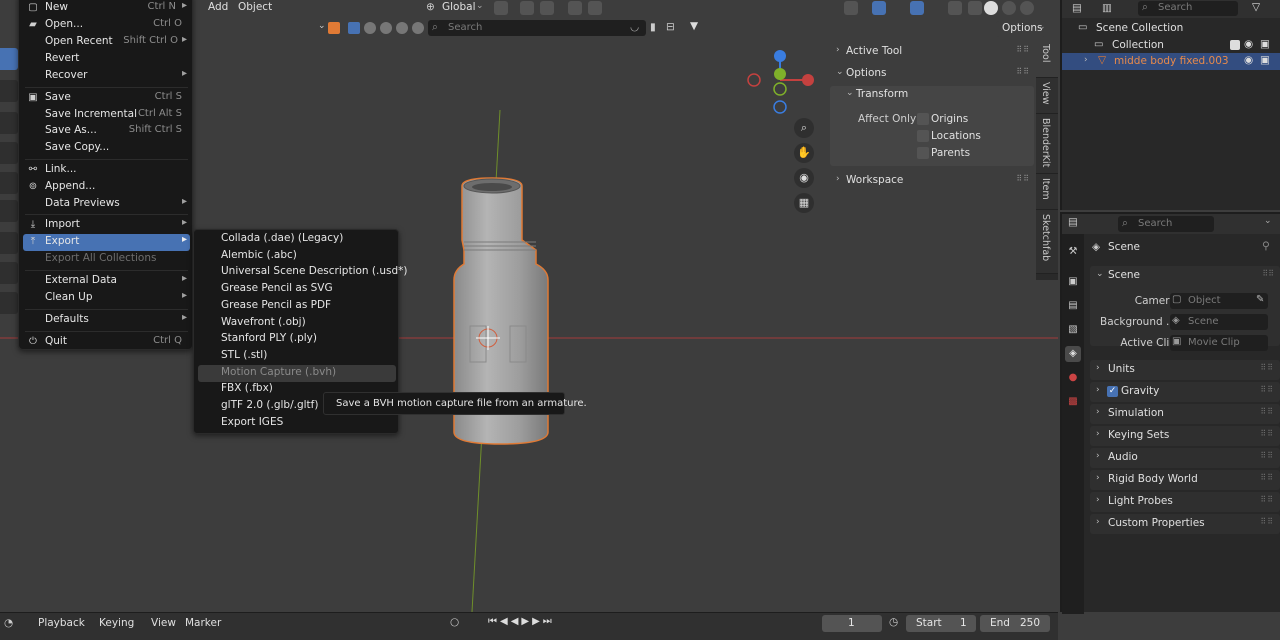  What do you see at coordinates (804, 203) in the screenshot?
I see `perspective-grid-icon: ▦` at bounding box center [804, 203].